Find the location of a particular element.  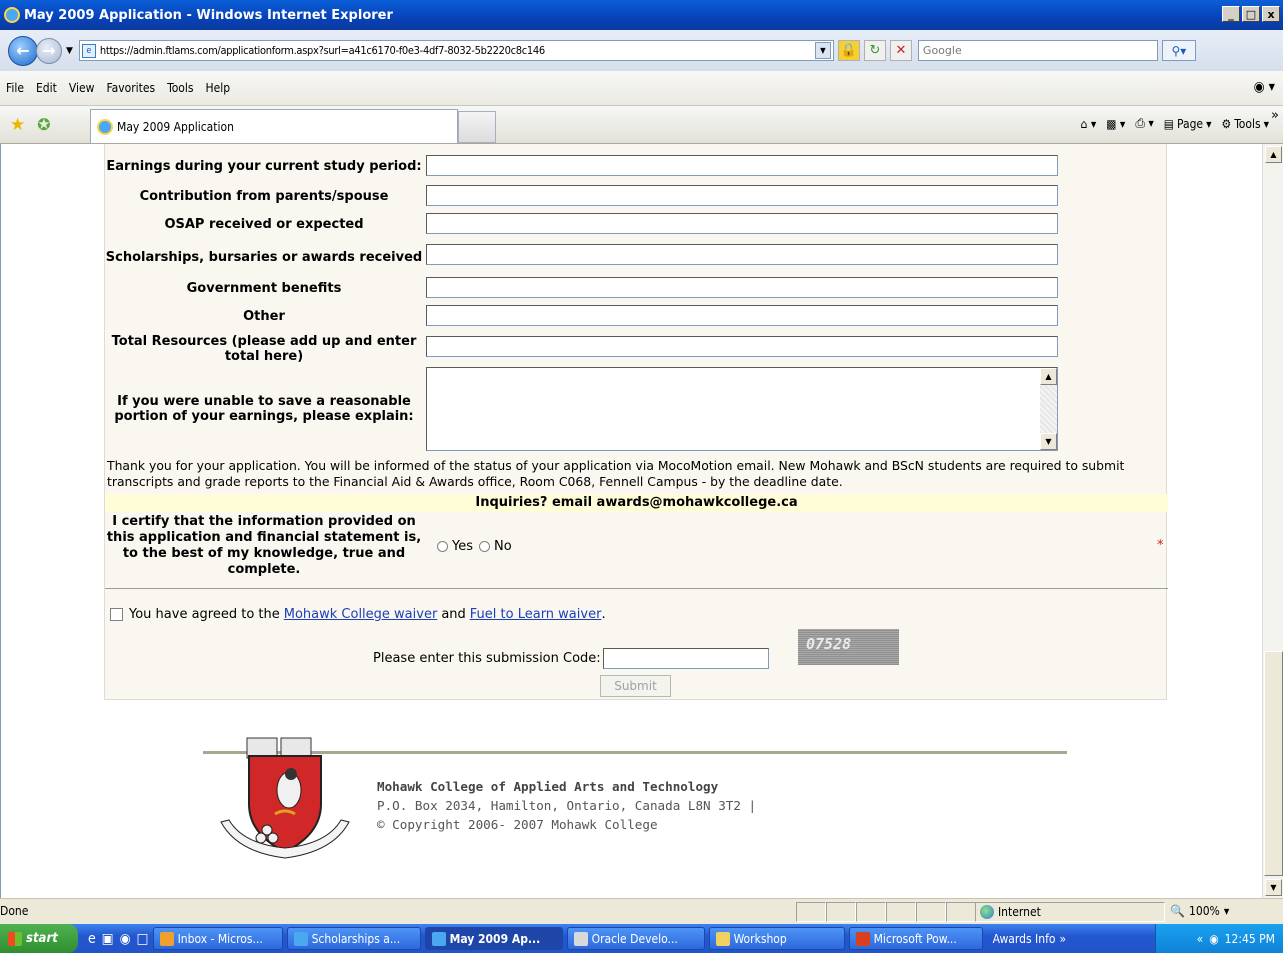

no-radio is located at coordinates (484, 546).